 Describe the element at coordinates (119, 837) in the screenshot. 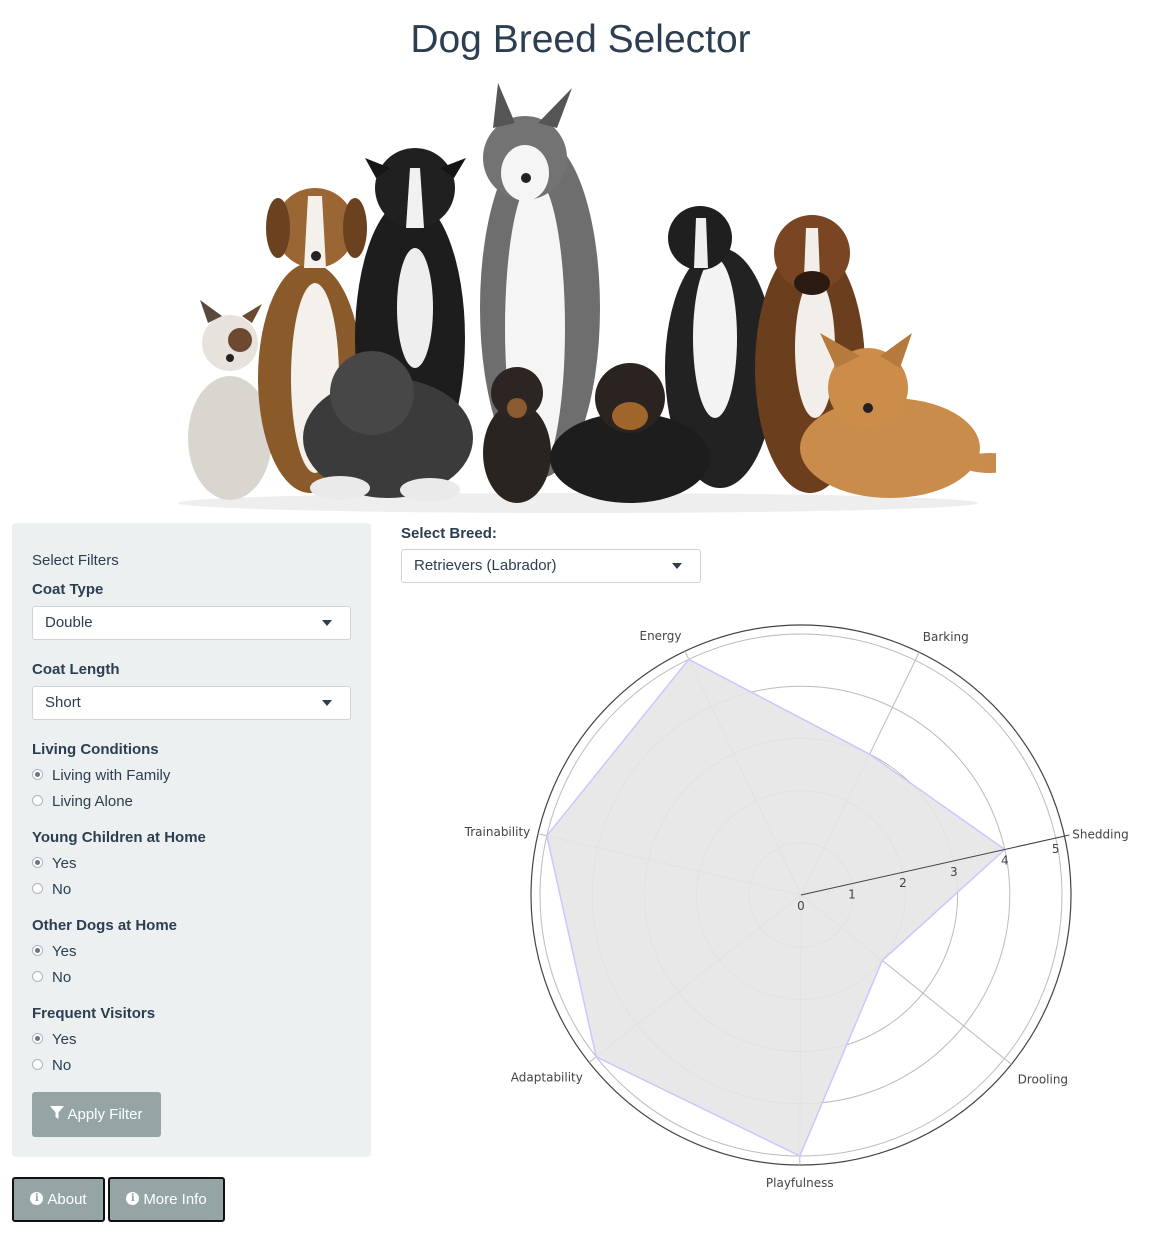

I see `young-children-label: Young Children at Home` at that location.